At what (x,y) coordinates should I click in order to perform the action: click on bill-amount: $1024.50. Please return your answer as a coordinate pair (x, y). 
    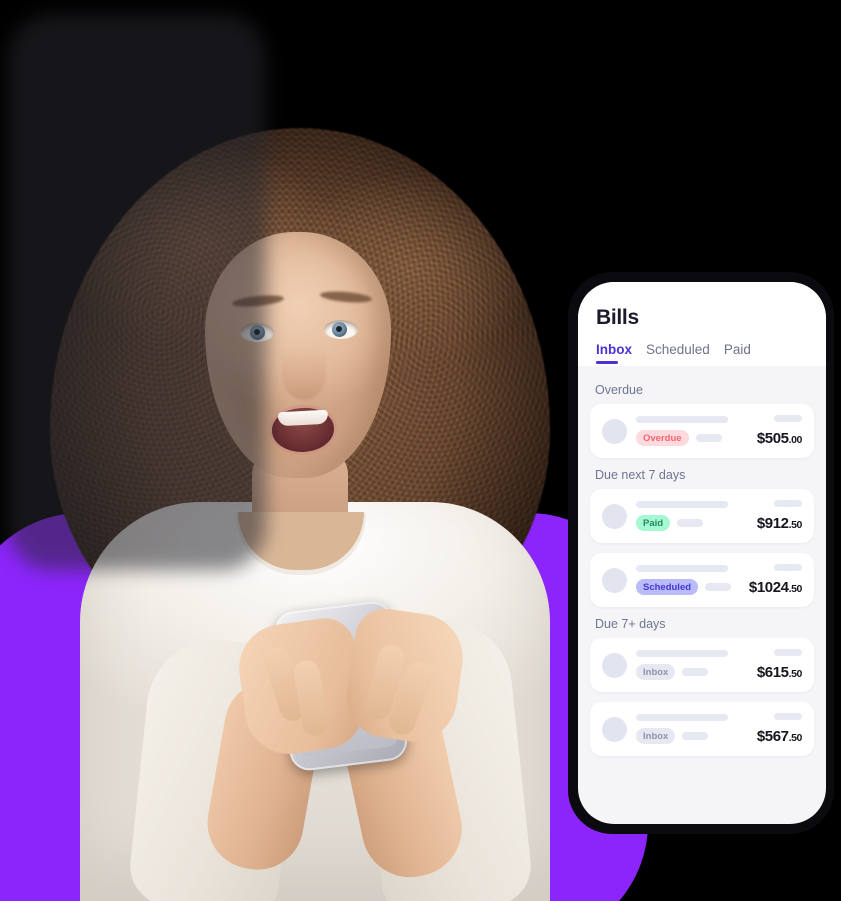
    Looking at the image, I should click on (775, 588).